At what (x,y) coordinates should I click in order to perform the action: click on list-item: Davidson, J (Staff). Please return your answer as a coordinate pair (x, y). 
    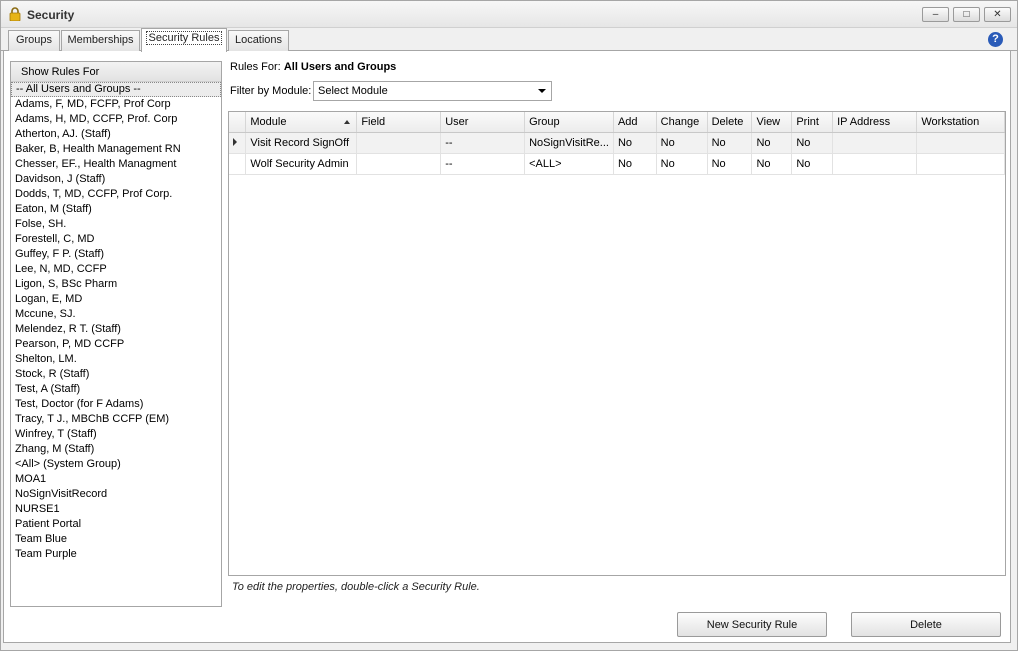
    Looking at the image, I should click on (116, 179).